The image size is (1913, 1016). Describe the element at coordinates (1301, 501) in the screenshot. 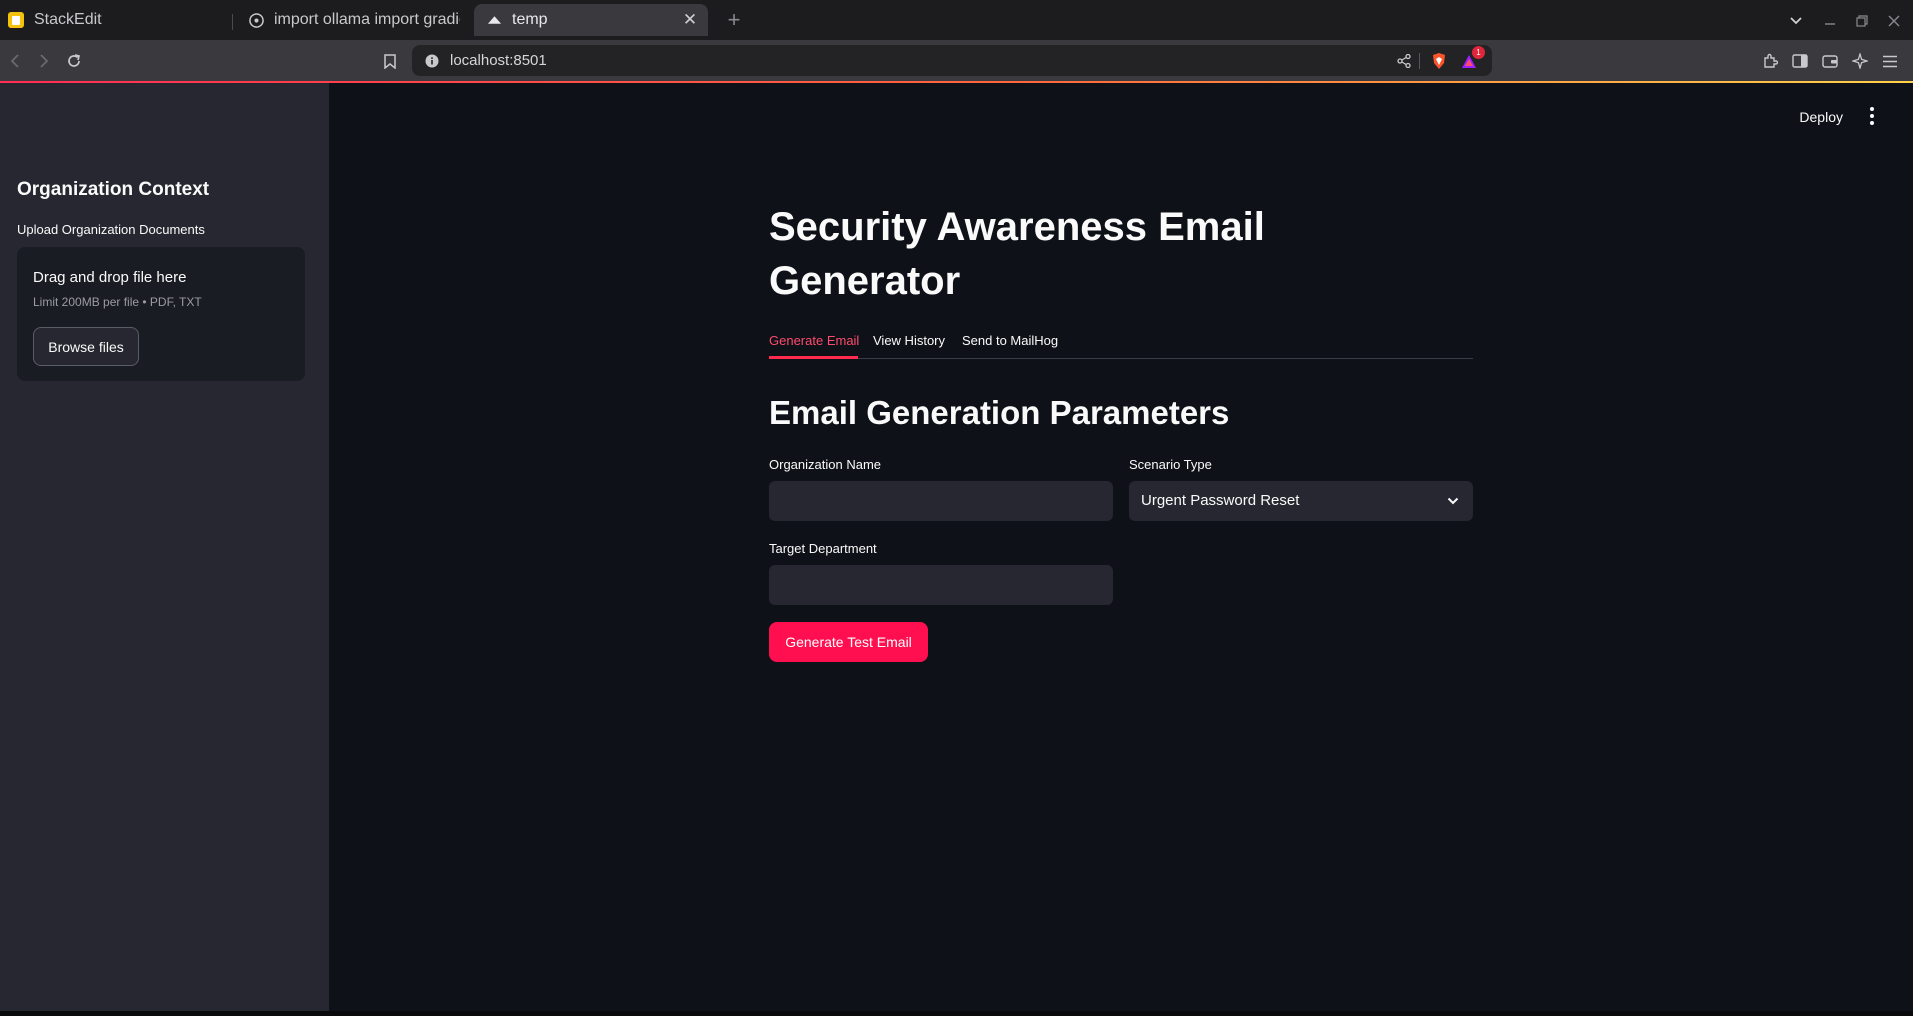

I see `scenario-type-select: Urgent Password Reset` at that location.